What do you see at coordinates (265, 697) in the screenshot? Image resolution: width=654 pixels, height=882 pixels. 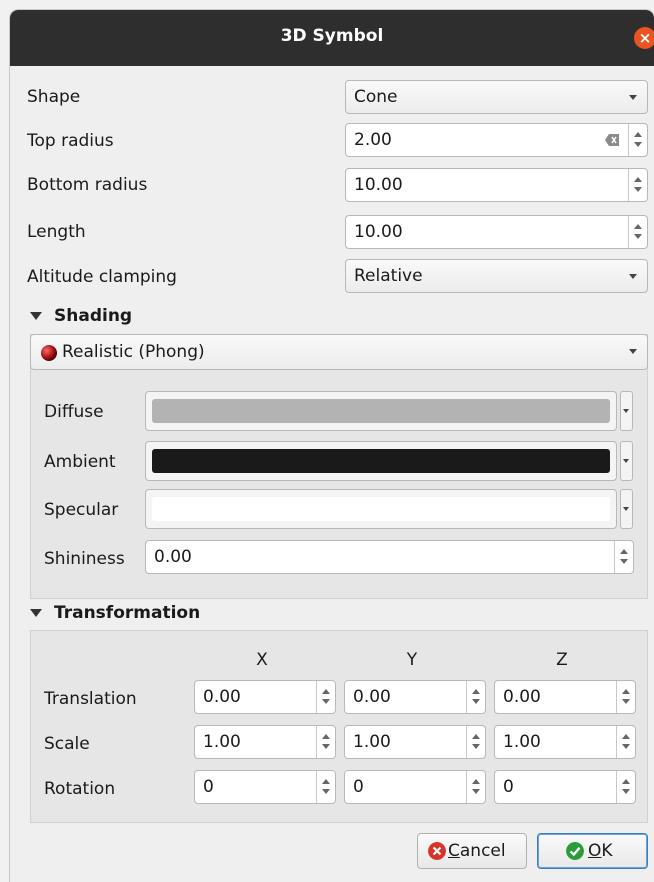 I see `translation-x-spinbox: 0.00` at bounding box center [265, 697].